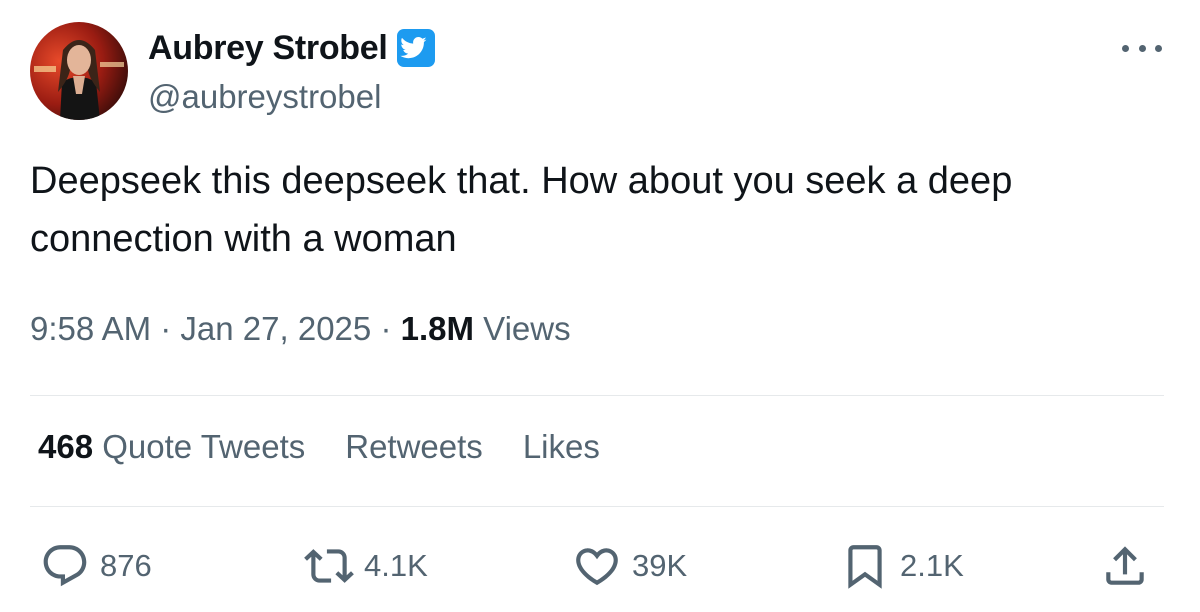 The height and width of the screenshot is (612, 1200). I want to click on avatar, so click(79, 71).